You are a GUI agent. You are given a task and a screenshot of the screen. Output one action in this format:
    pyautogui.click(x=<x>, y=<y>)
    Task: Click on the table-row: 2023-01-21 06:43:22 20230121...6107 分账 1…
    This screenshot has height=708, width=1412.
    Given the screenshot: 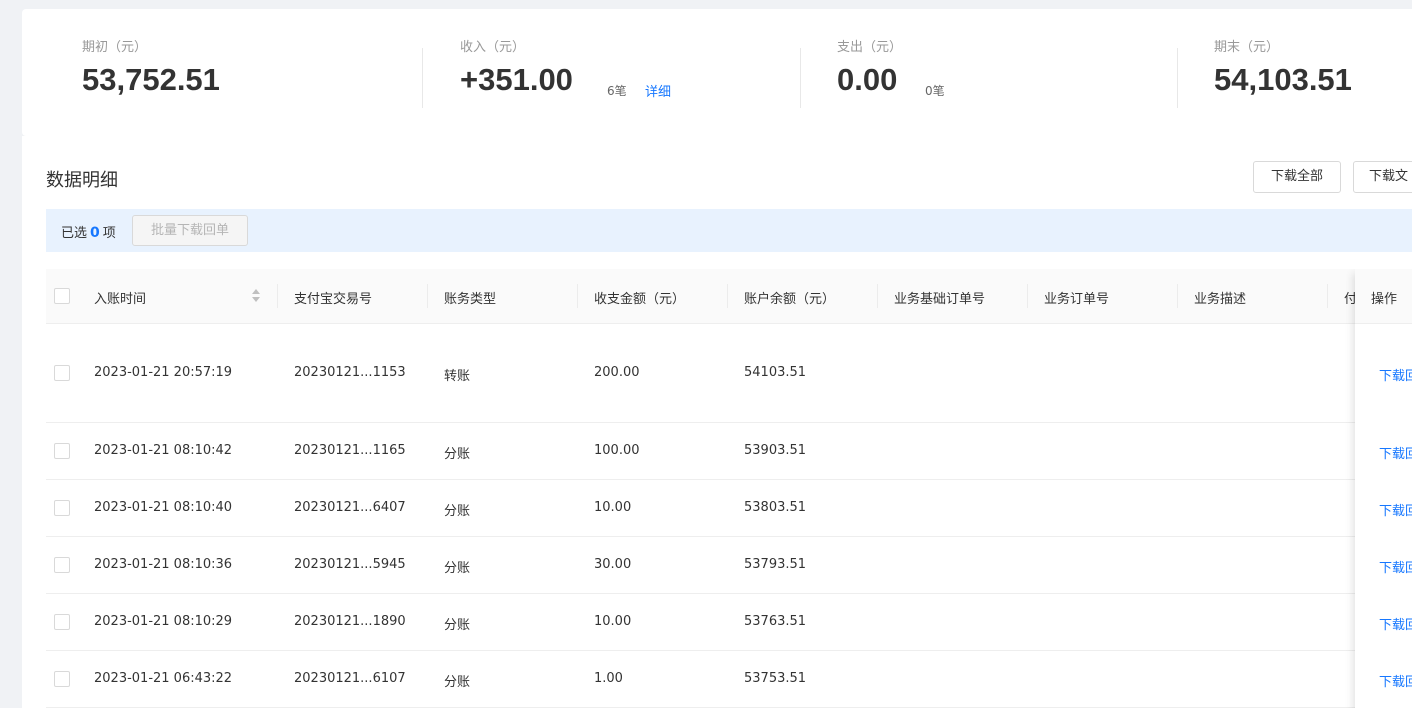 What is the action you would take?
    pyautogui.click(x=729, y=679)
    